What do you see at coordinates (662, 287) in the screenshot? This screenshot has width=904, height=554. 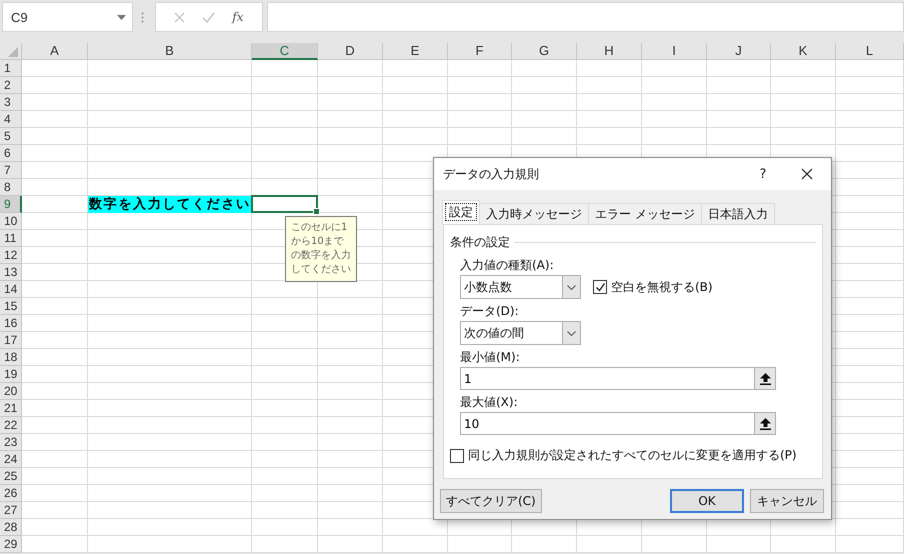 I see `checkbox-label: 空白を無視する(B)` at bounding box center [662, 287].